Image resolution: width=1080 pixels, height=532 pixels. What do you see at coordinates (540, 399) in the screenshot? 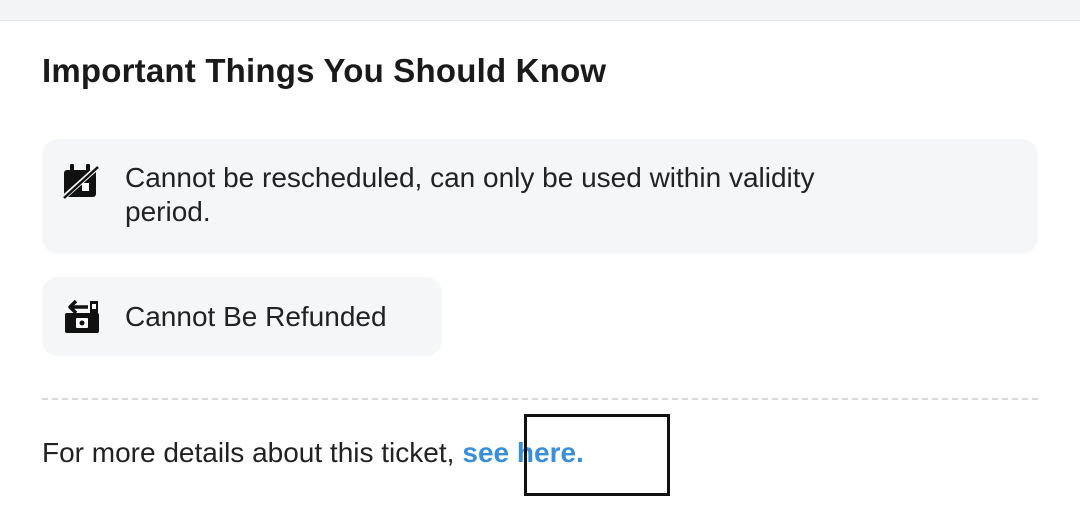
I see `dashed-divider` at bounding box center [540, 399].